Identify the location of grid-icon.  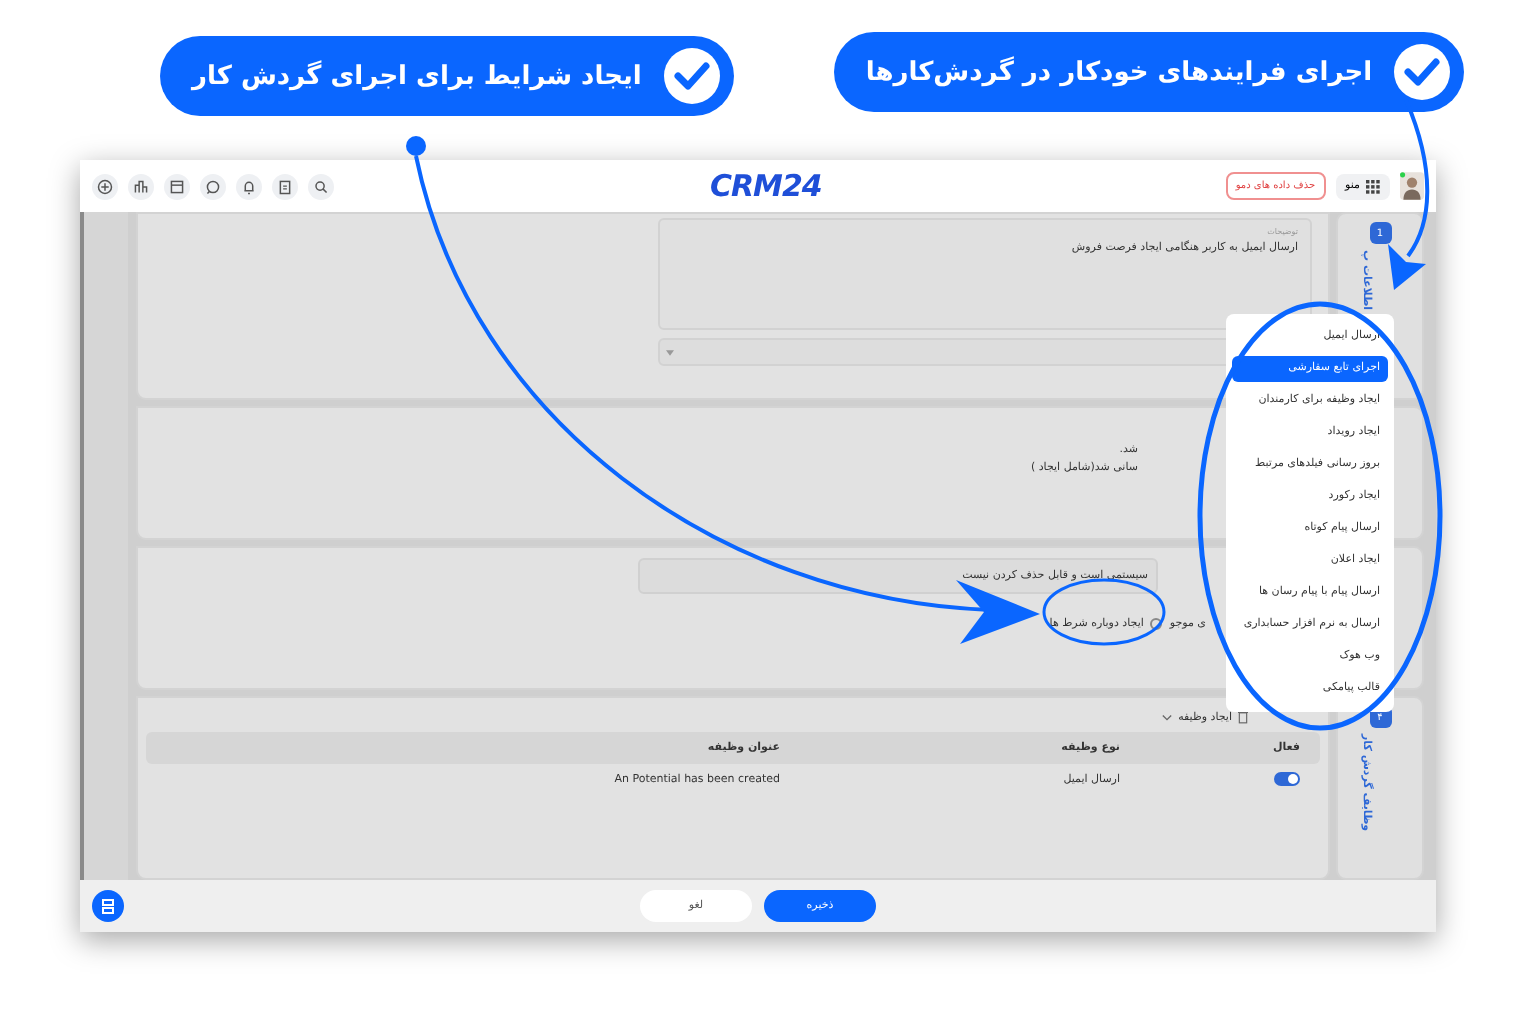
(1373, 186).